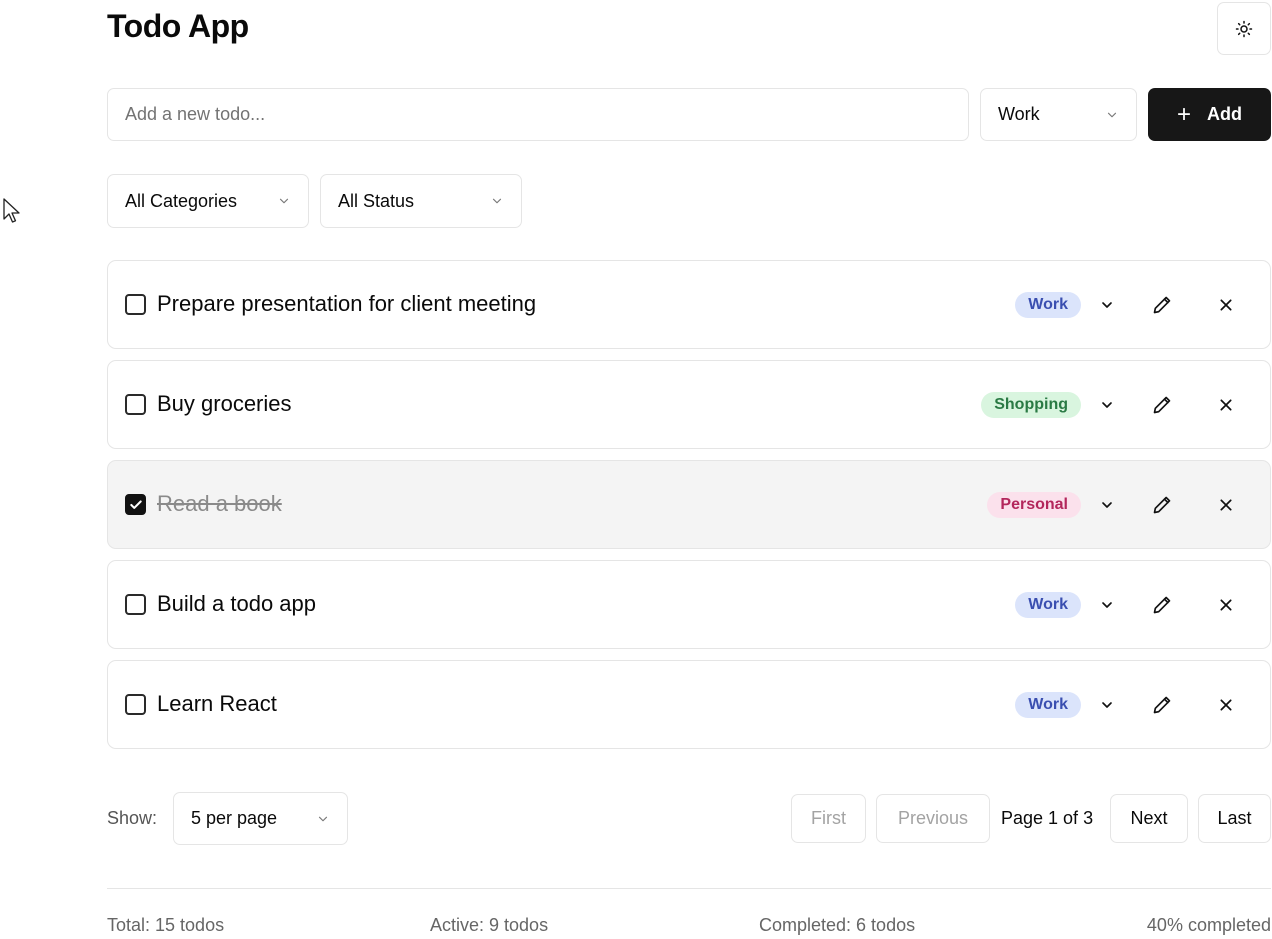 This screenshot has height=939, width=1272. Describe the element at coordinates (224, 403) in the screenshot. I see `todo-text: Buy groceries` at that location.